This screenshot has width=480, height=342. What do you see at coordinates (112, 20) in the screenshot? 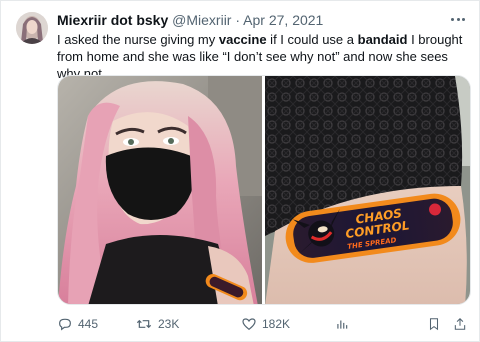
I see `display-name: Miexriir dot bsky` at bounding box center [112, 20].